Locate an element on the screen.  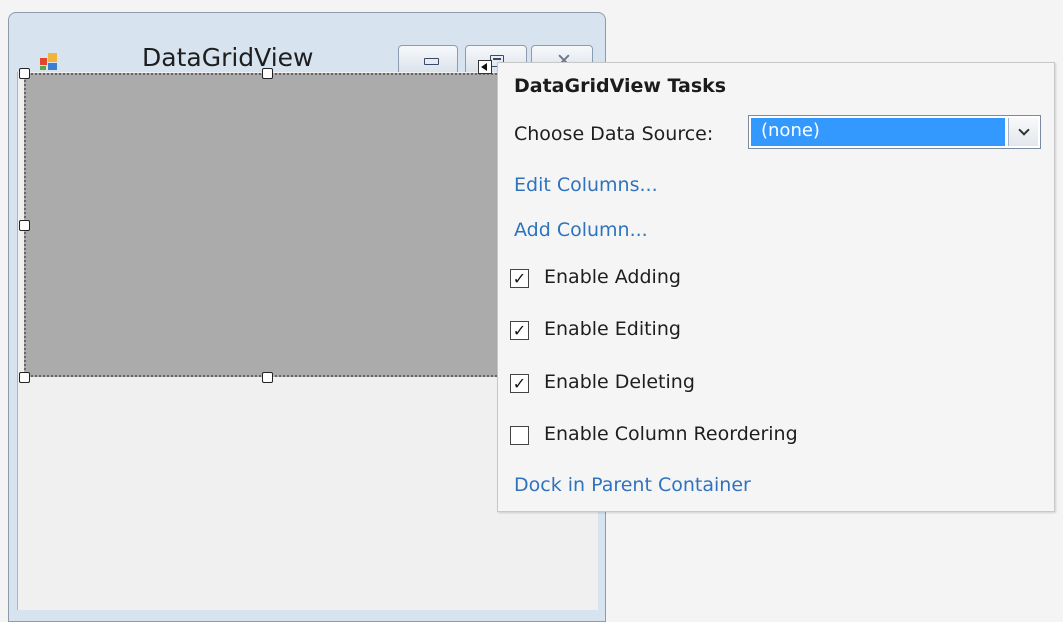
resize-handle-top-left is located at coordinates (24, 73).